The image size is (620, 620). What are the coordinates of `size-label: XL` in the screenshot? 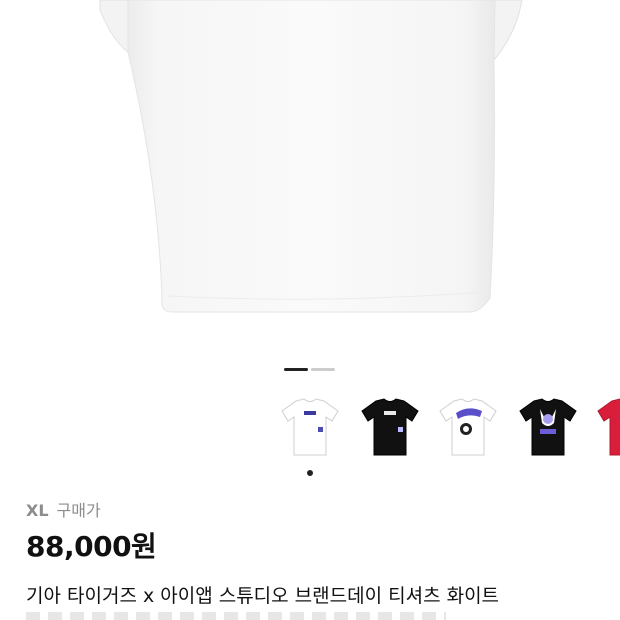 It's located at (37, 510).